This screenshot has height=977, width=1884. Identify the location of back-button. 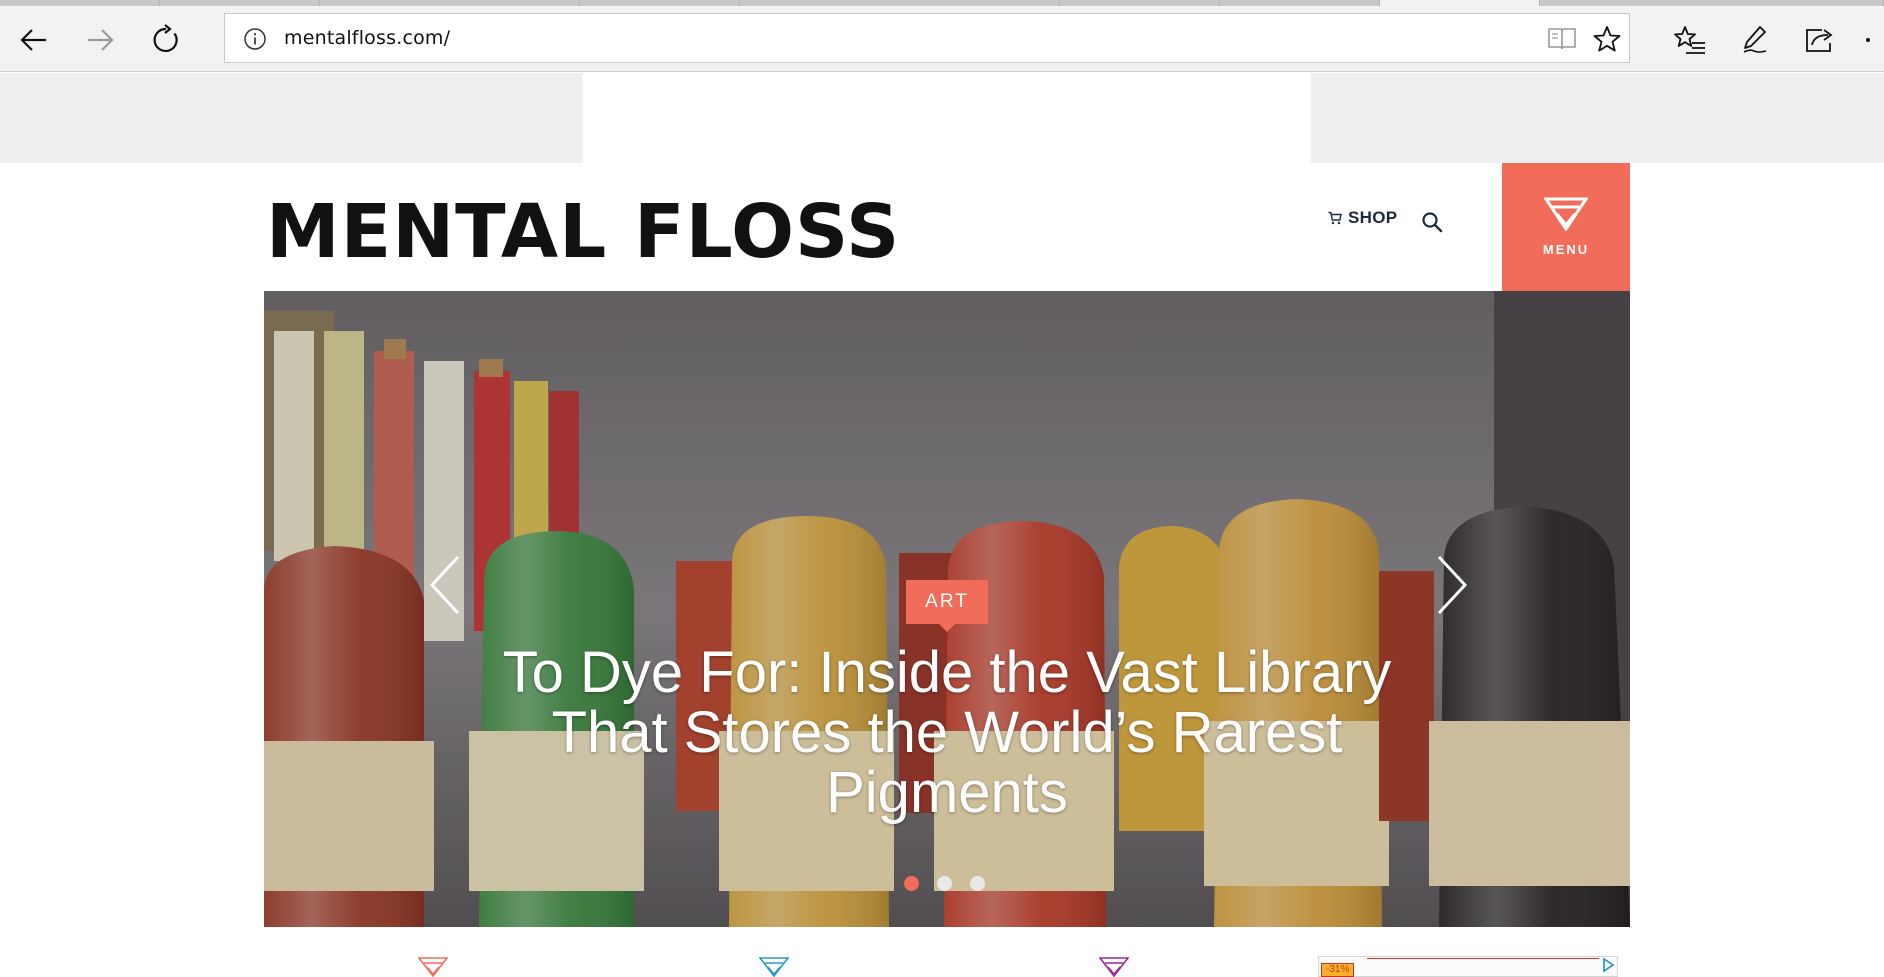
(34, 40).